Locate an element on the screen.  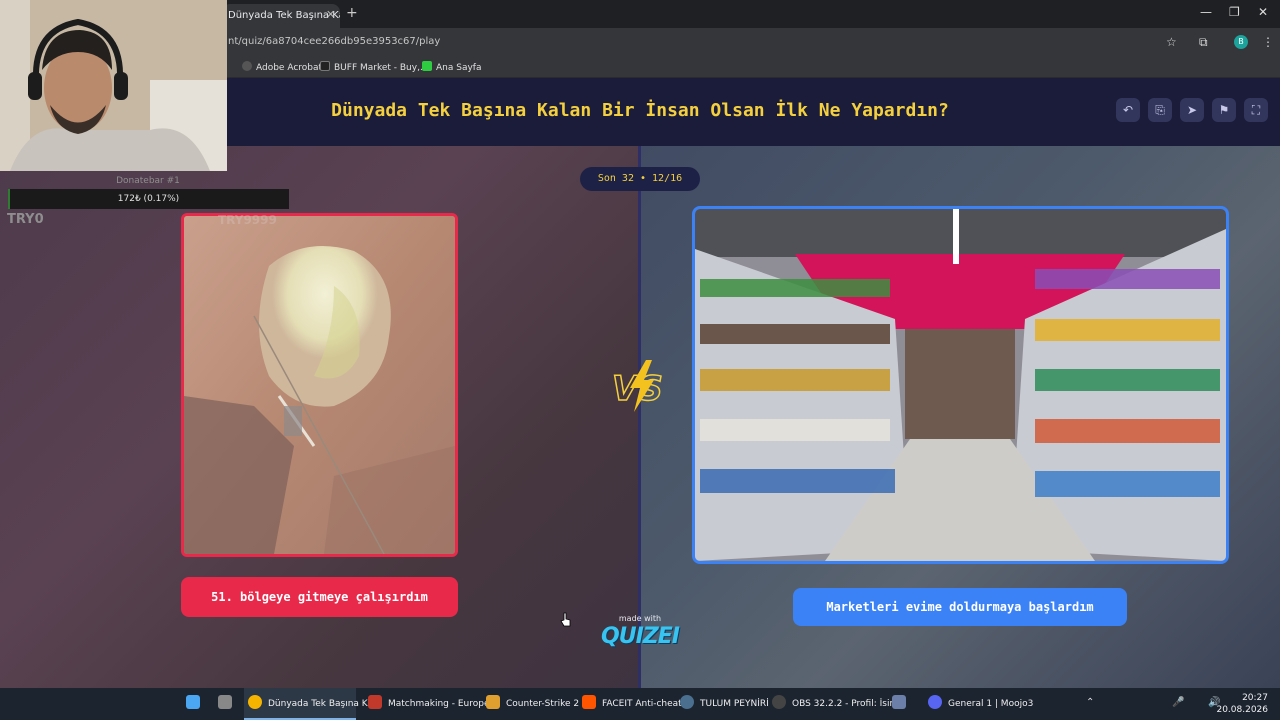
taskbar-item-obs: OBS 32.2.2 - Profil: İsims is located at coordinates (837, 704).